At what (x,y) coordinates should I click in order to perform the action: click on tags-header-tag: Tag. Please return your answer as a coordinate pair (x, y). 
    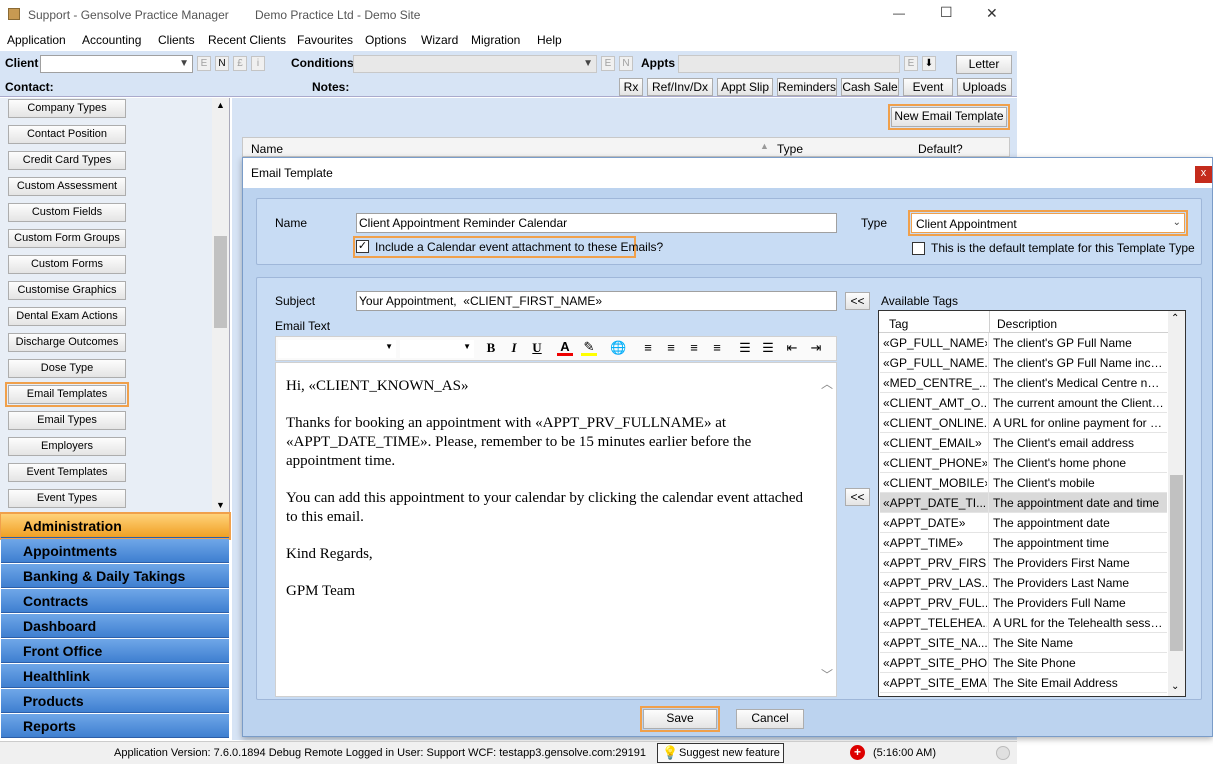
    Looking at the image, I should click on (898, 324).